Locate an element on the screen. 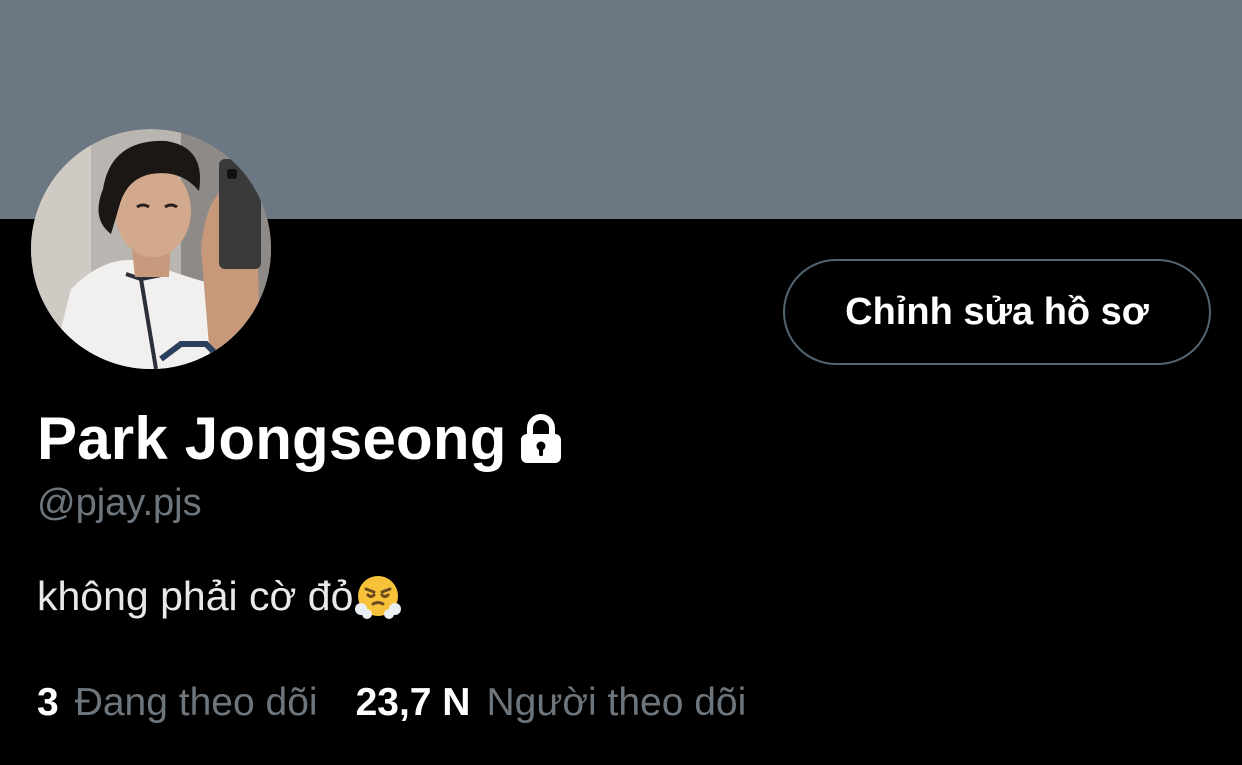  followers-count: 23,7 N is located at coordinates (413, 702).